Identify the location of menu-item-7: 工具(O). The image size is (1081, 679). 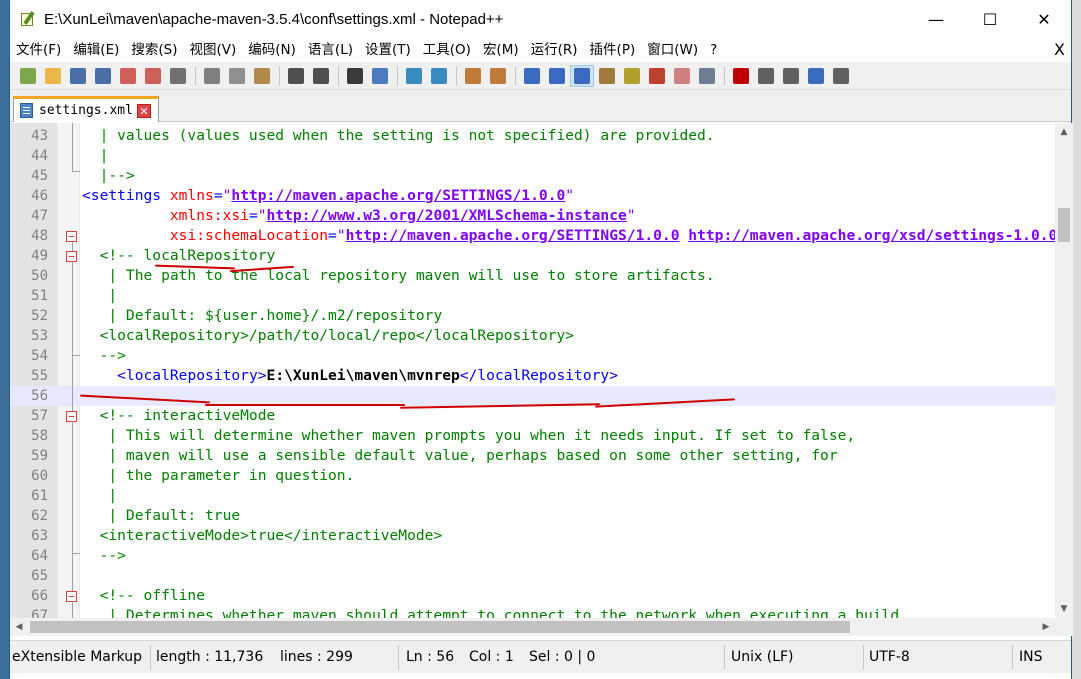
(447, 50).